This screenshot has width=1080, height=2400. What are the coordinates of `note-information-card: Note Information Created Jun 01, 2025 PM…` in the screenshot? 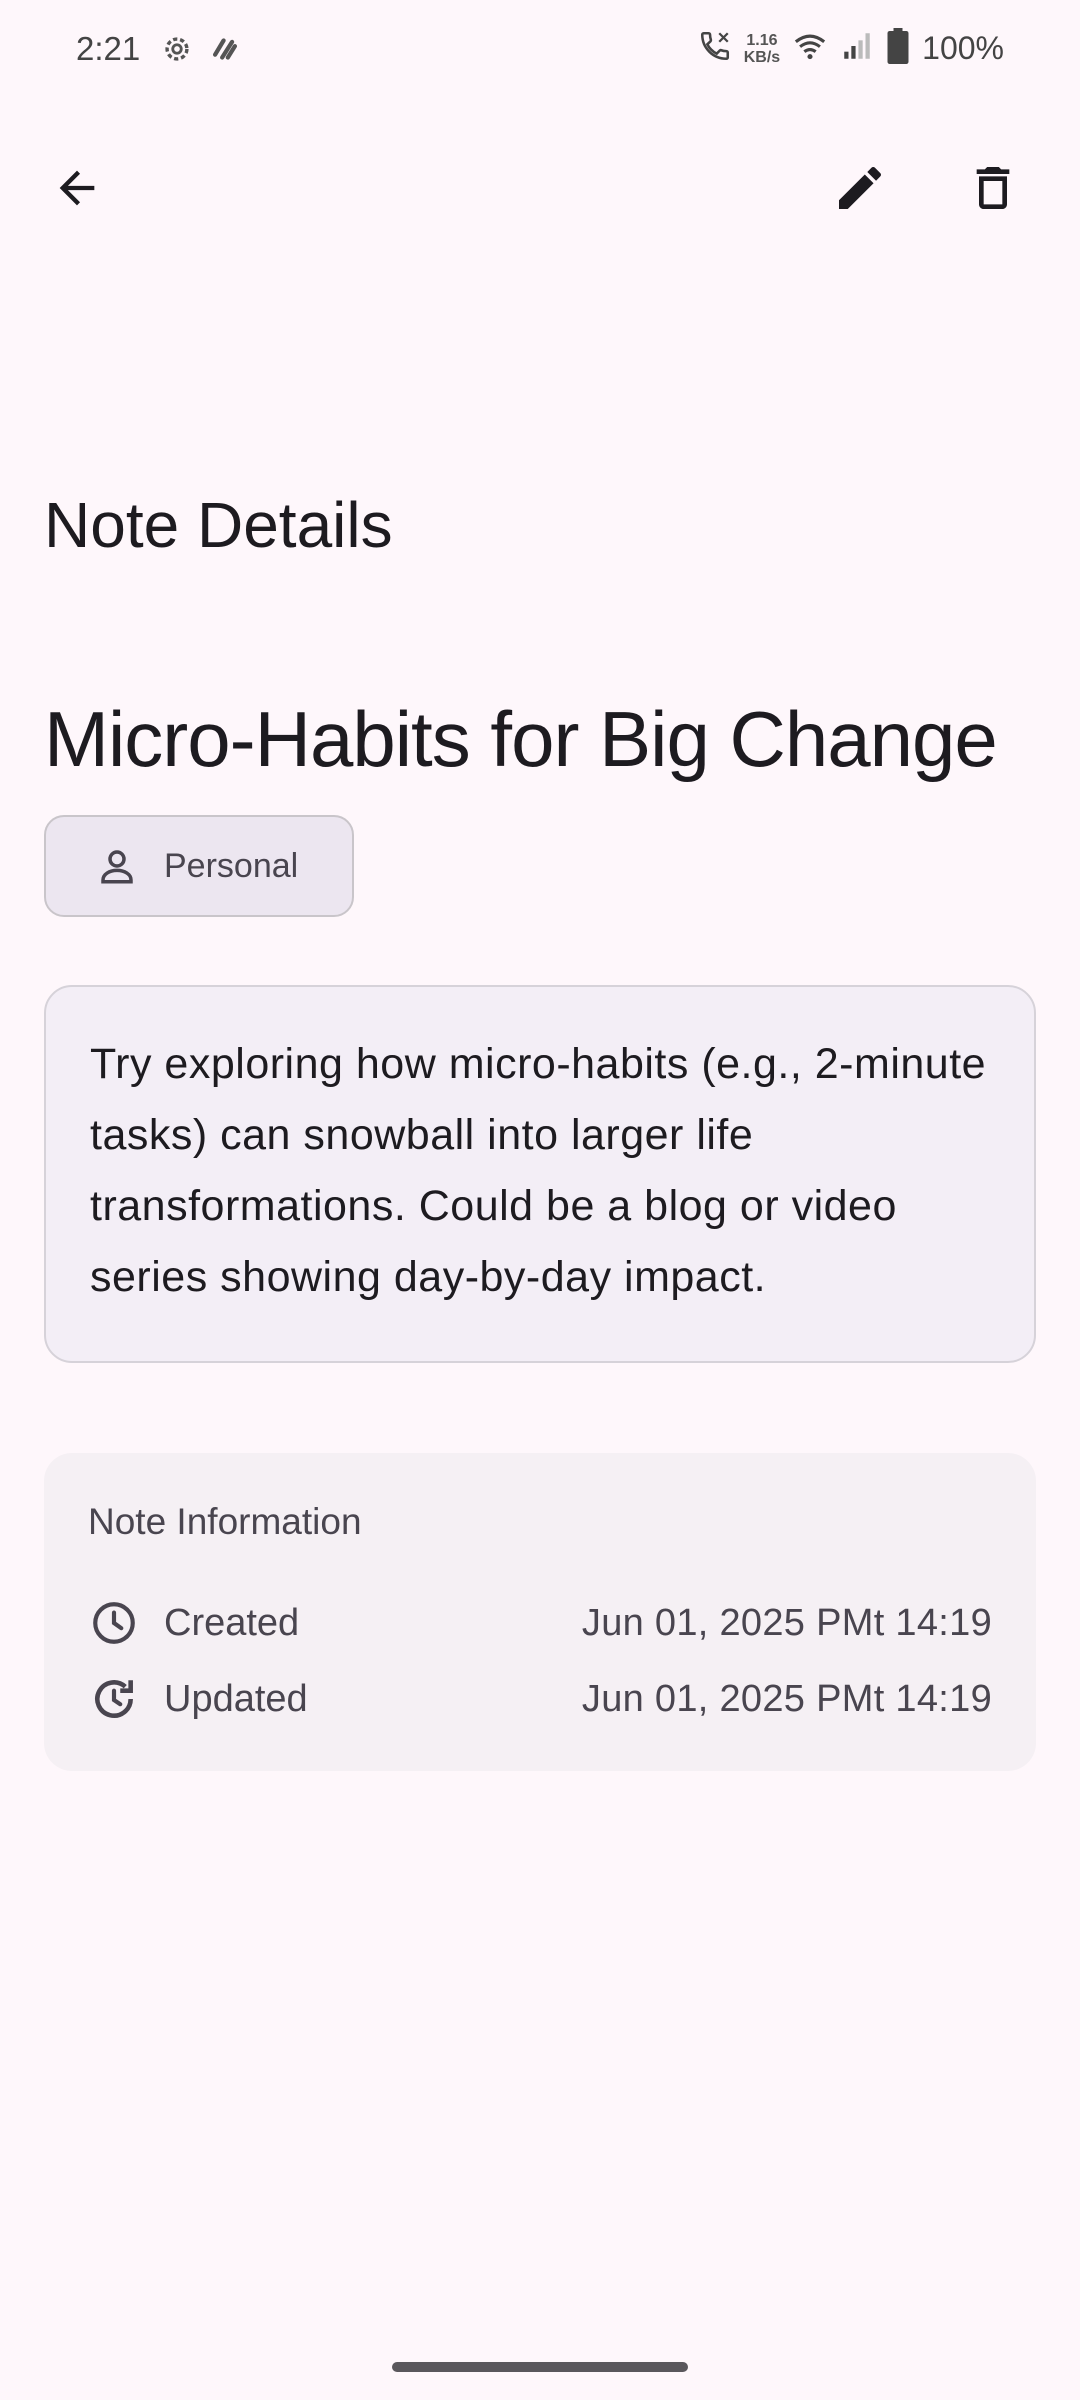 It's located at (540, 1612).